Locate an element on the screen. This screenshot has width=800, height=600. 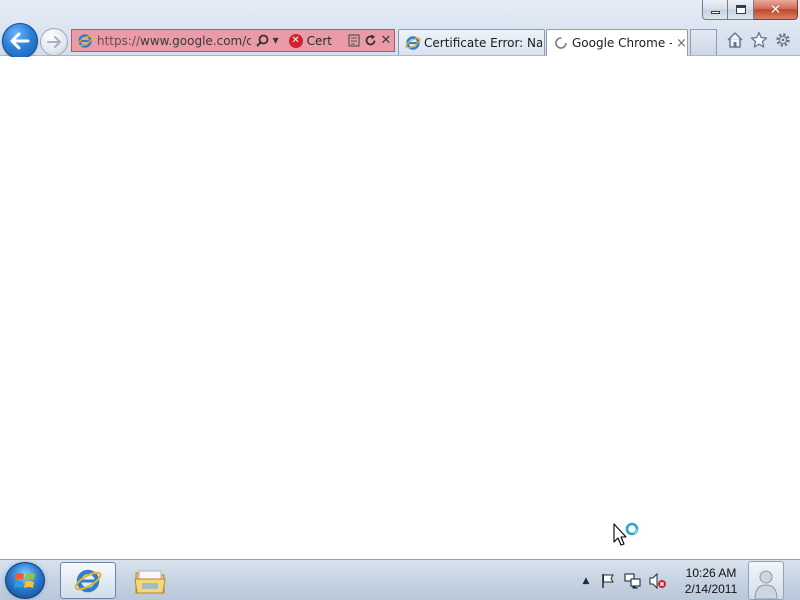
back-arrow-icon is located at coordinates (20, 41).